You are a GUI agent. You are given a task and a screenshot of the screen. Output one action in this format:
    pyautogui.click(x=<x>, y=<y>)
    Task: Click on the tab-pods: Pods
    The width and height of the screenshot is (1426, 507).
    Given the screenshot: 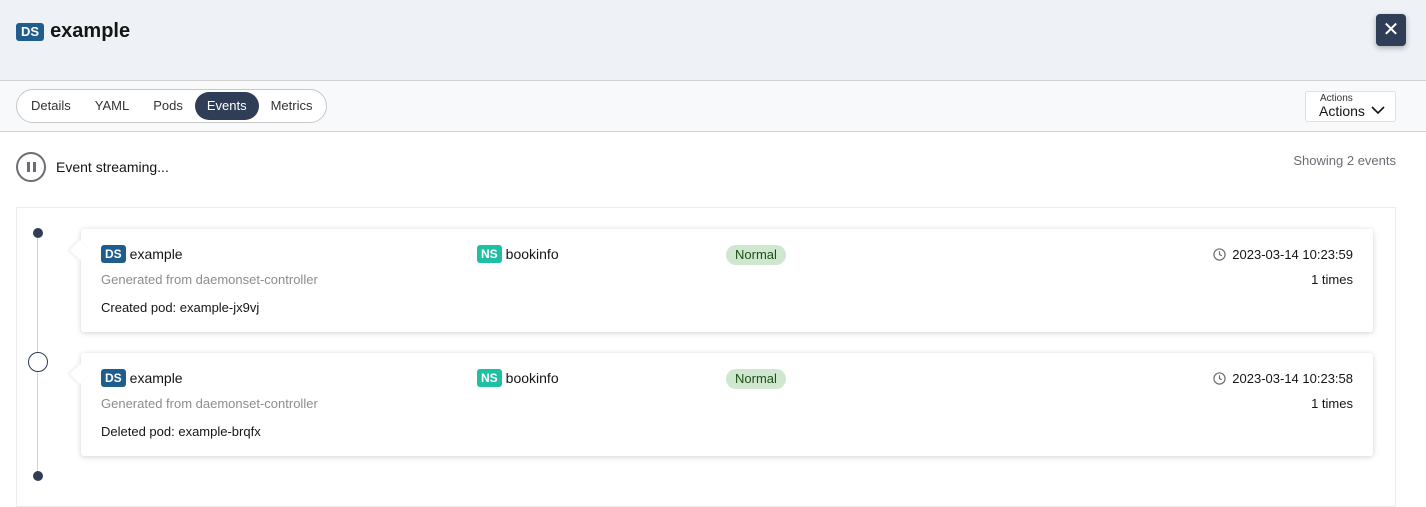 What is the action you would take?
    pyautogui.click(x=168, y=106)
    